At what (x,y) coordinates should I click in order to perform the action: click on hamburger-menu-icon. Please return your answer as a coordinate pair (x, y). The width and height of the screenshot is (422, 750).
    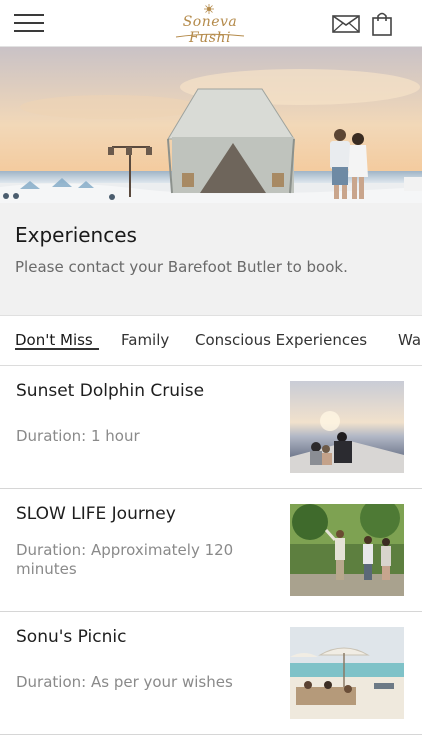
    Looking at the image, I should click on (29, 23).